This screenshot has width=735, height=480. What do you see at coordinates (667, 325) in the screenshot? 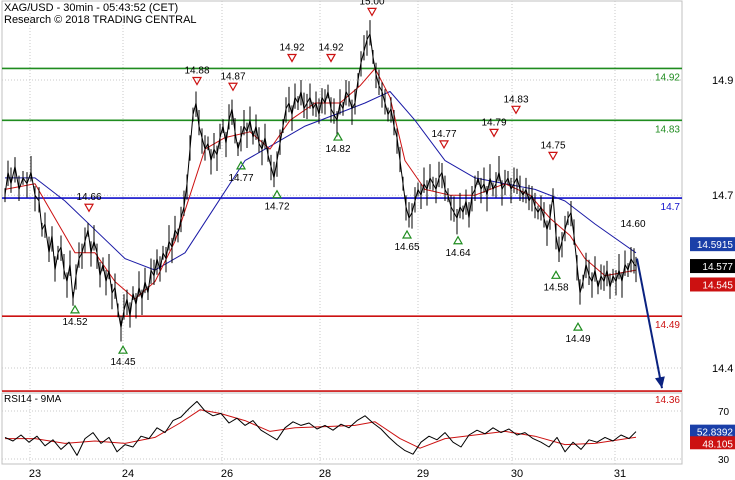
I see `level-label: 14.49` at bounding box center [667, 325].